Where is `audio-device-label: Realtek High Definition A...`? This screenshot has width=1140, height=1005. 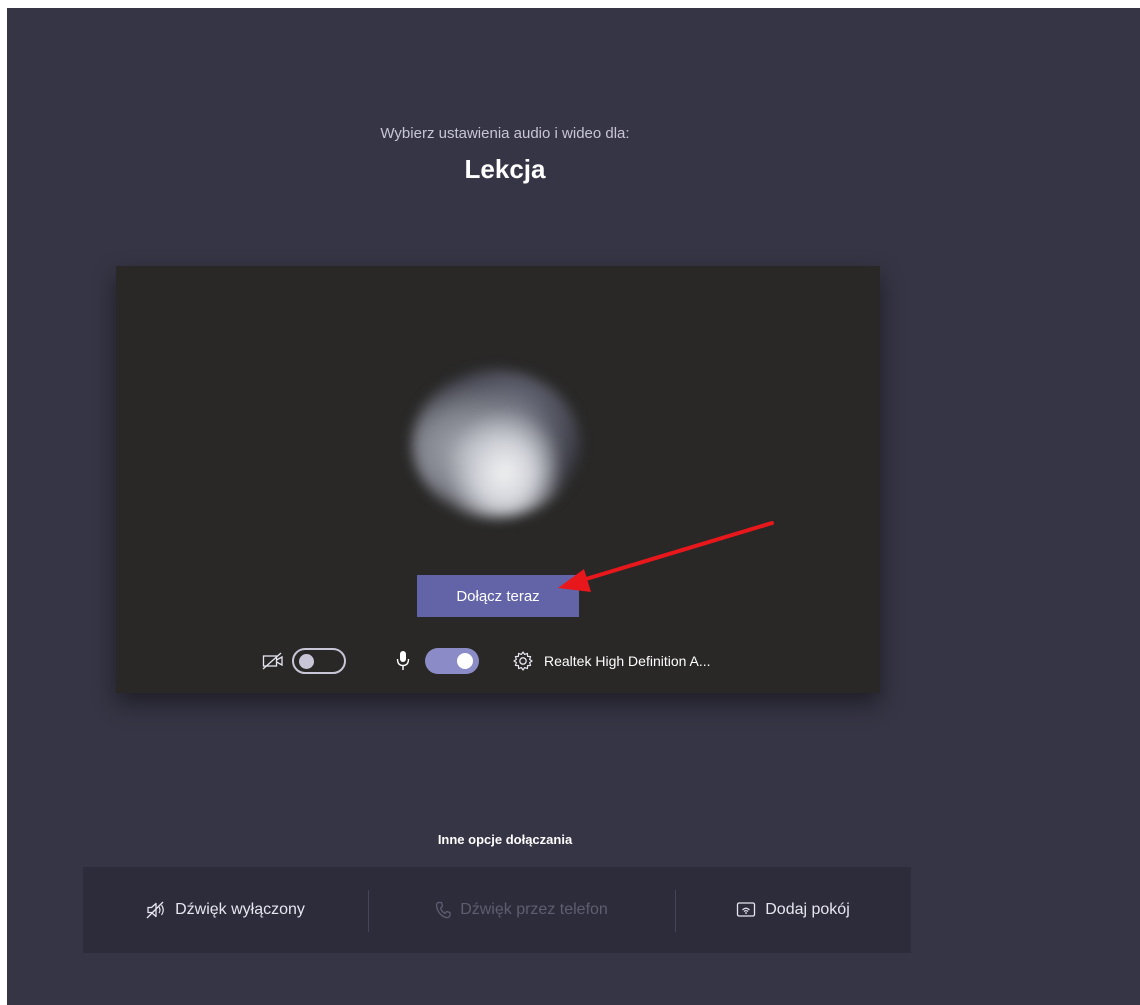
audio-device-label: Realtek High Definition A... is located at coordinates (627, 661).